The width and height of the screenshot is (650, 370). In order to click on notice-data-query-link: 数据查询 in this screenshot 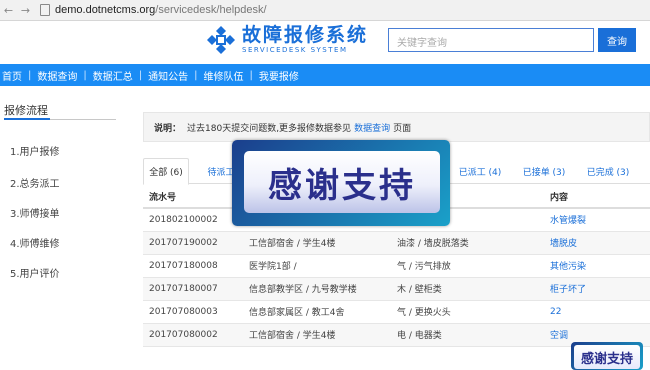, I will do `click(372, 127)`.